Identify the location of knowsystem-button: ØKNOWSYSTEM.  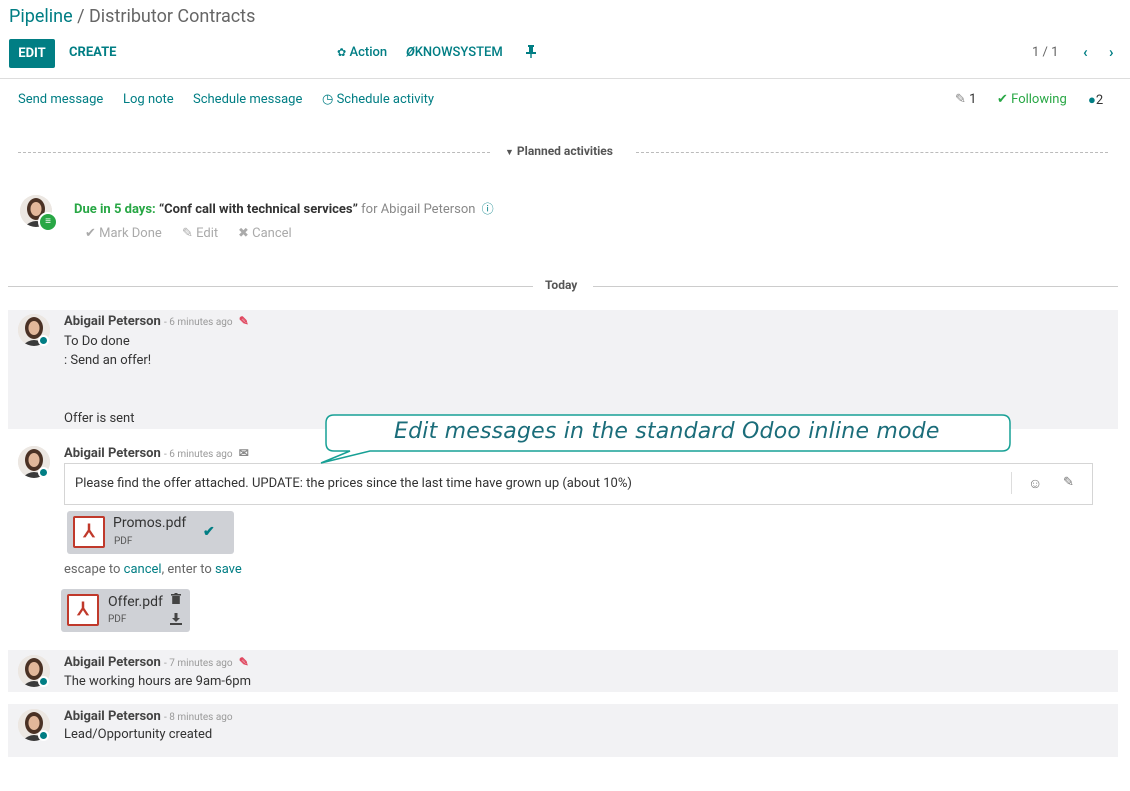
(454, 52).